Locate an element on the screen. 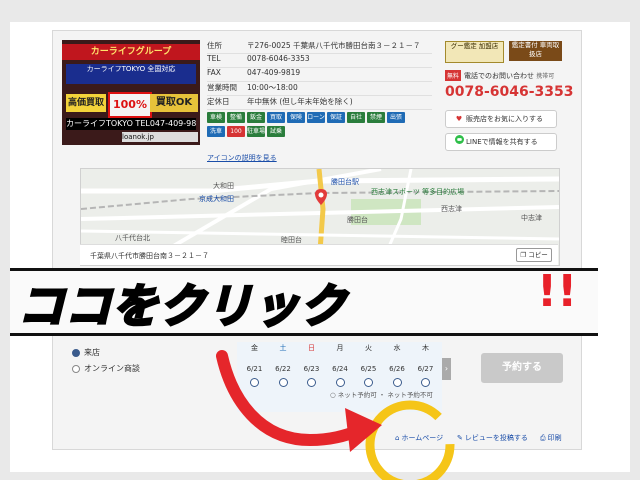 This screenshot has width=640, height=480. info-value: 年中無休 (但し年末年始を除く) is located at coordinates (300, 101).